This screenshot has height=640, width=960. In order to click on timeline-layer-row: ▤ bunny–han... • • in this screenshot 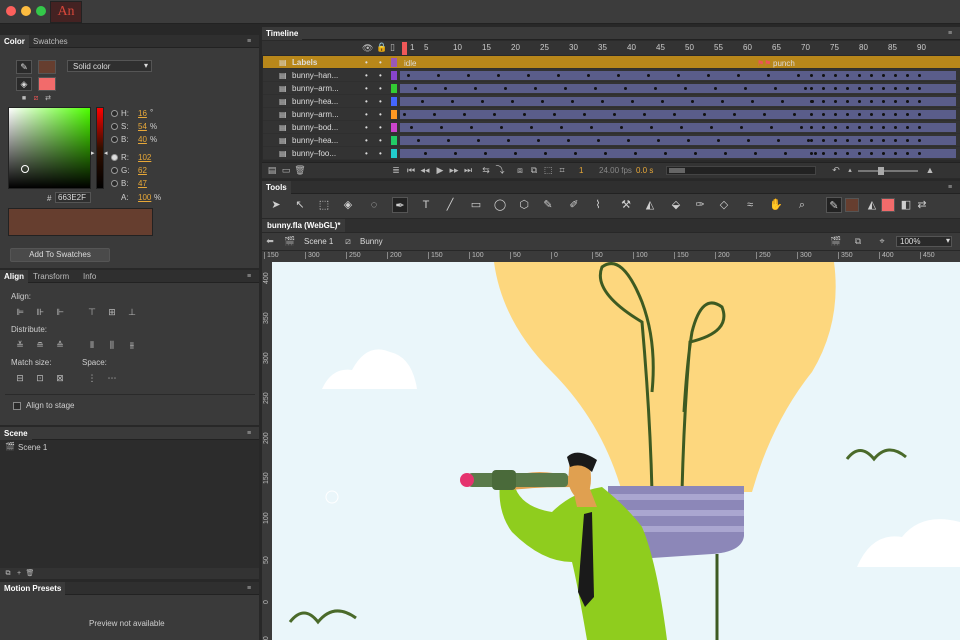, I will do `click(611, 75)`.